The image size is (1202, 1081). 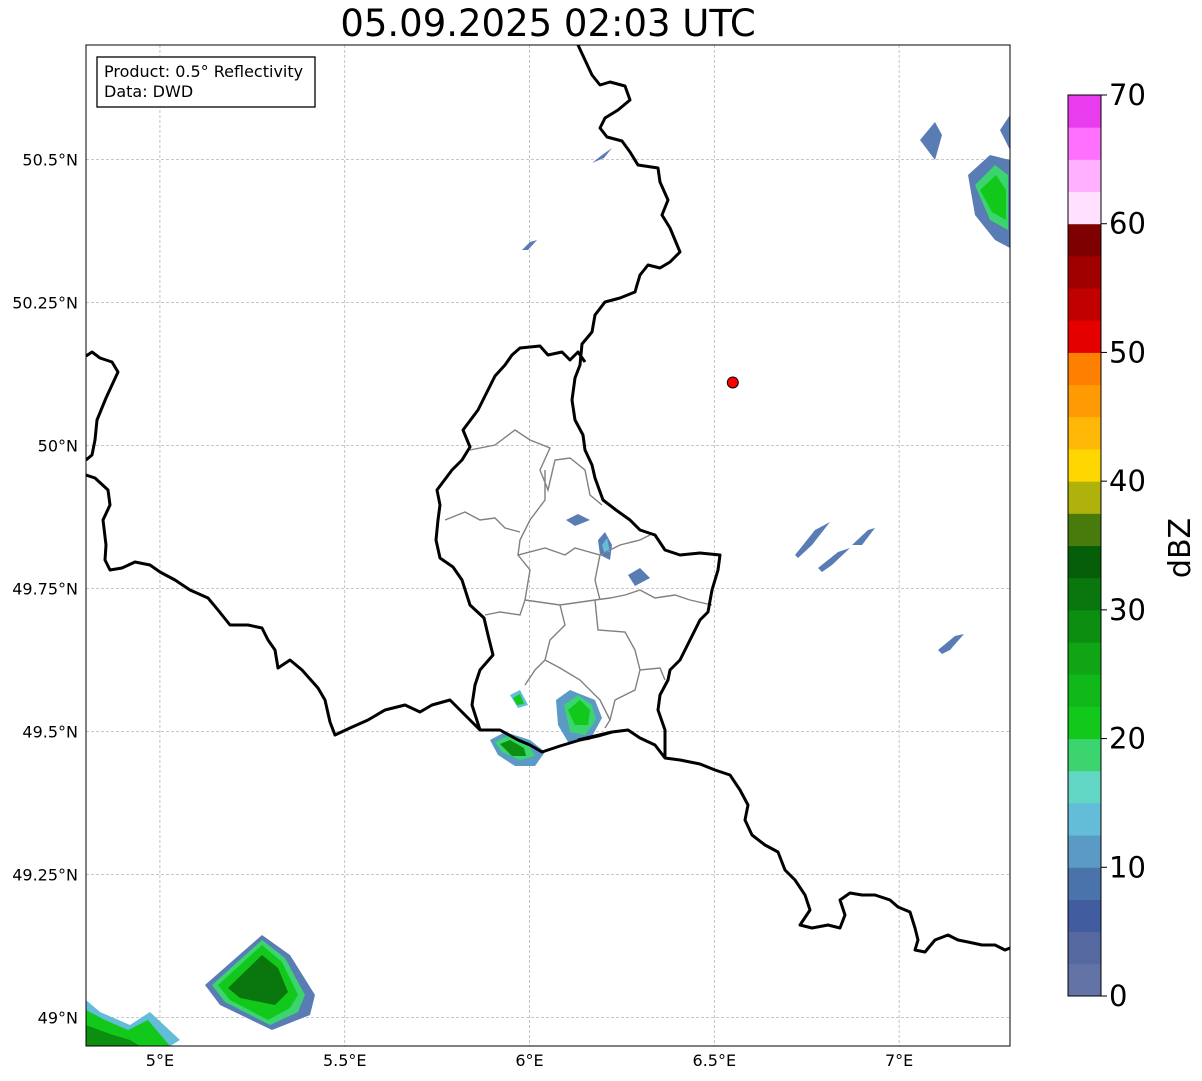 I want to click on lon-tick-label: 5°E, so click(x=160, y=1060).